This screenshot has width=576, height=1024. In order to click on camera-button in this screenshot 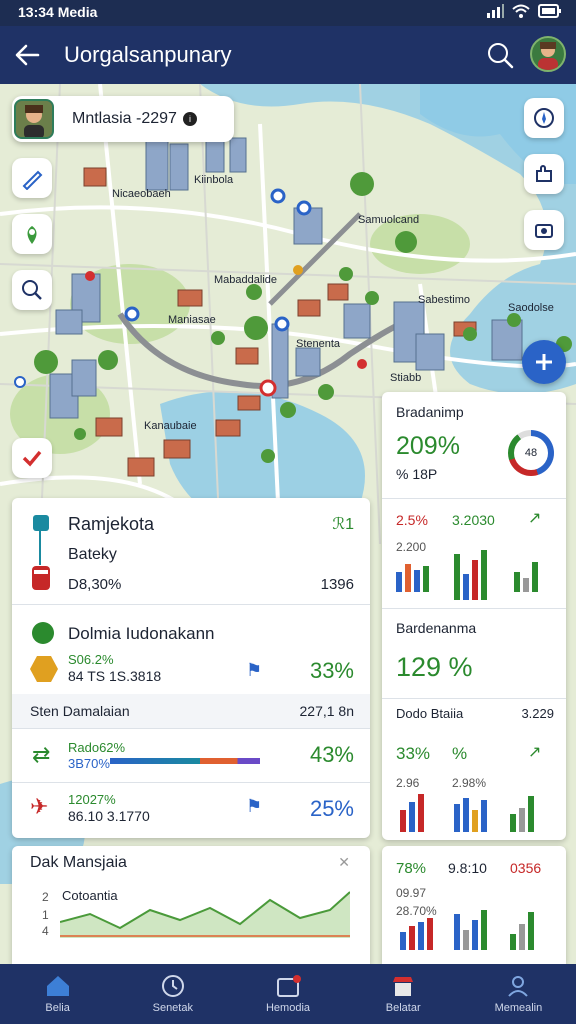, I will do `click(544, 230)`.